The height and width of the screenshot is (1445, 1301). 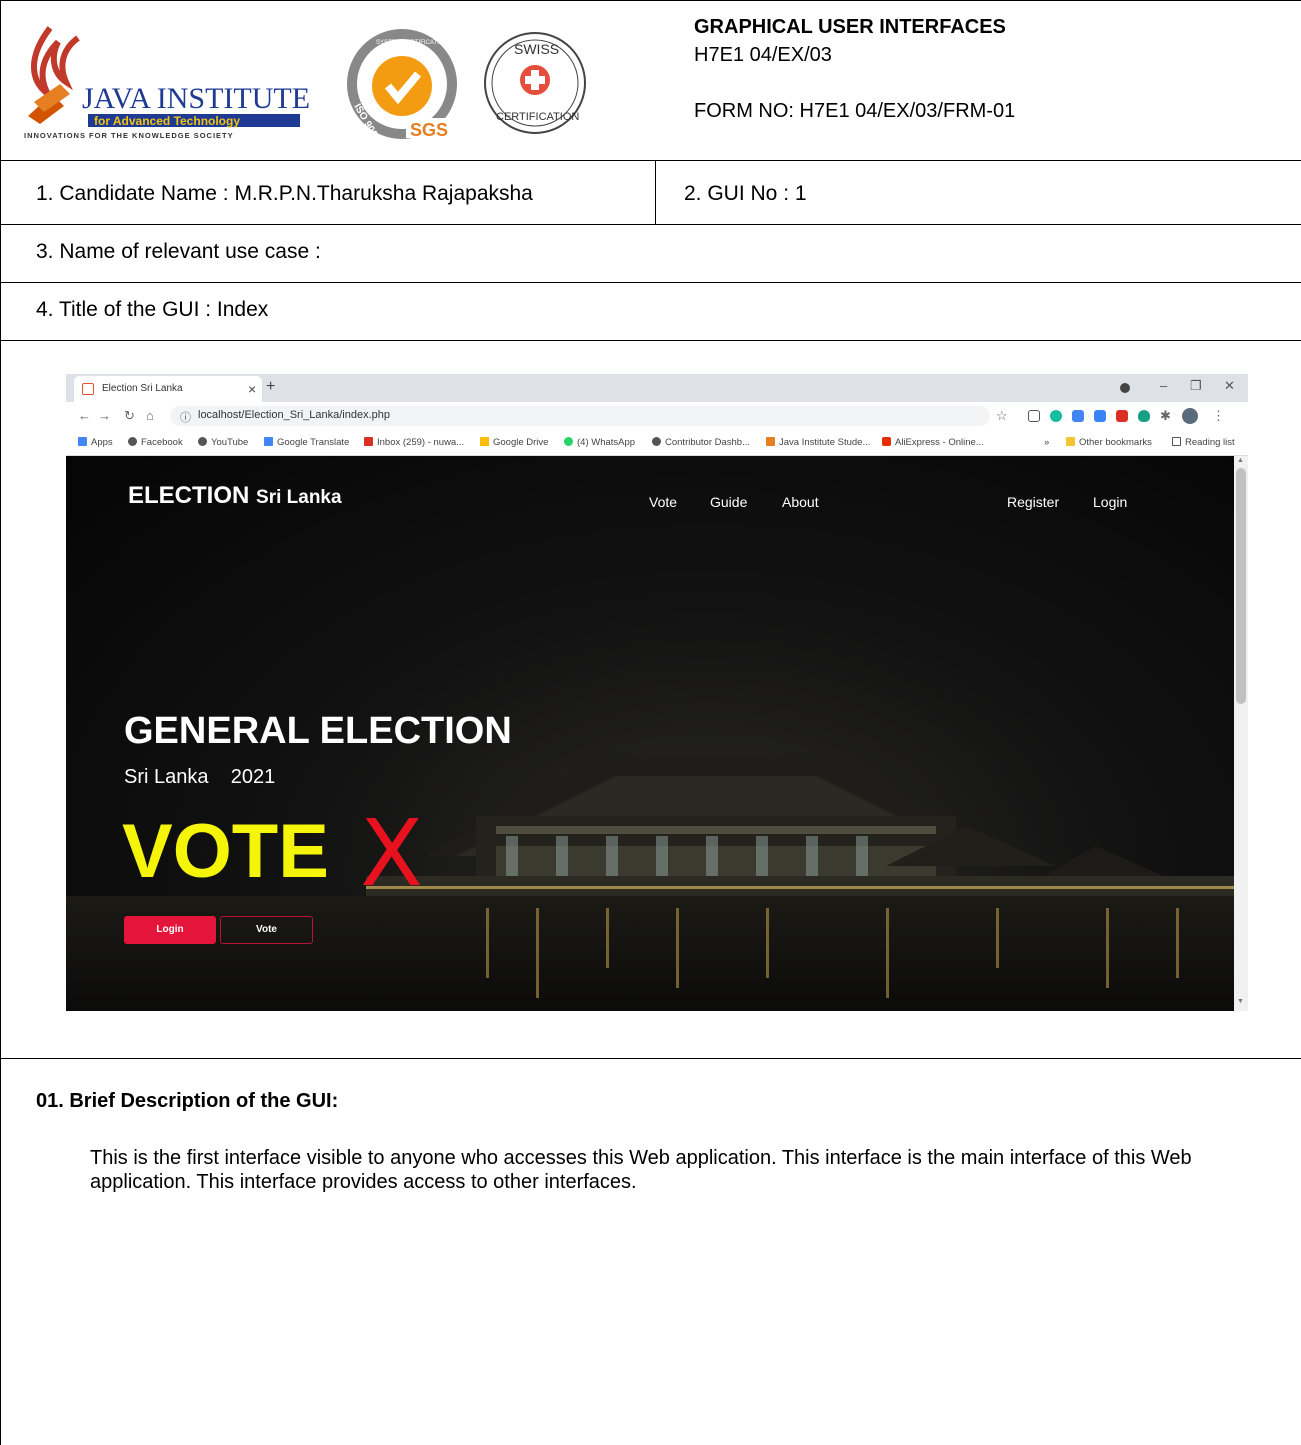 I want to click on bookmark-youtube: YouTube, so click(x=223, y=442).